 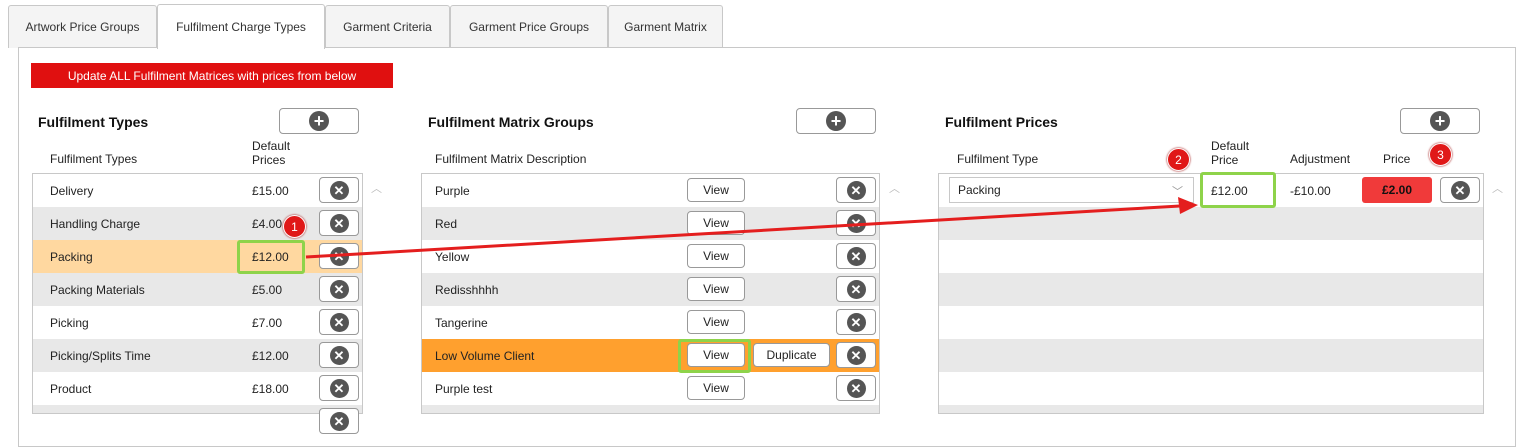 What do you see at coordinates (1188, 205) in the screenshot?
I see `arrow-head` at bounding box center [1188, 205].